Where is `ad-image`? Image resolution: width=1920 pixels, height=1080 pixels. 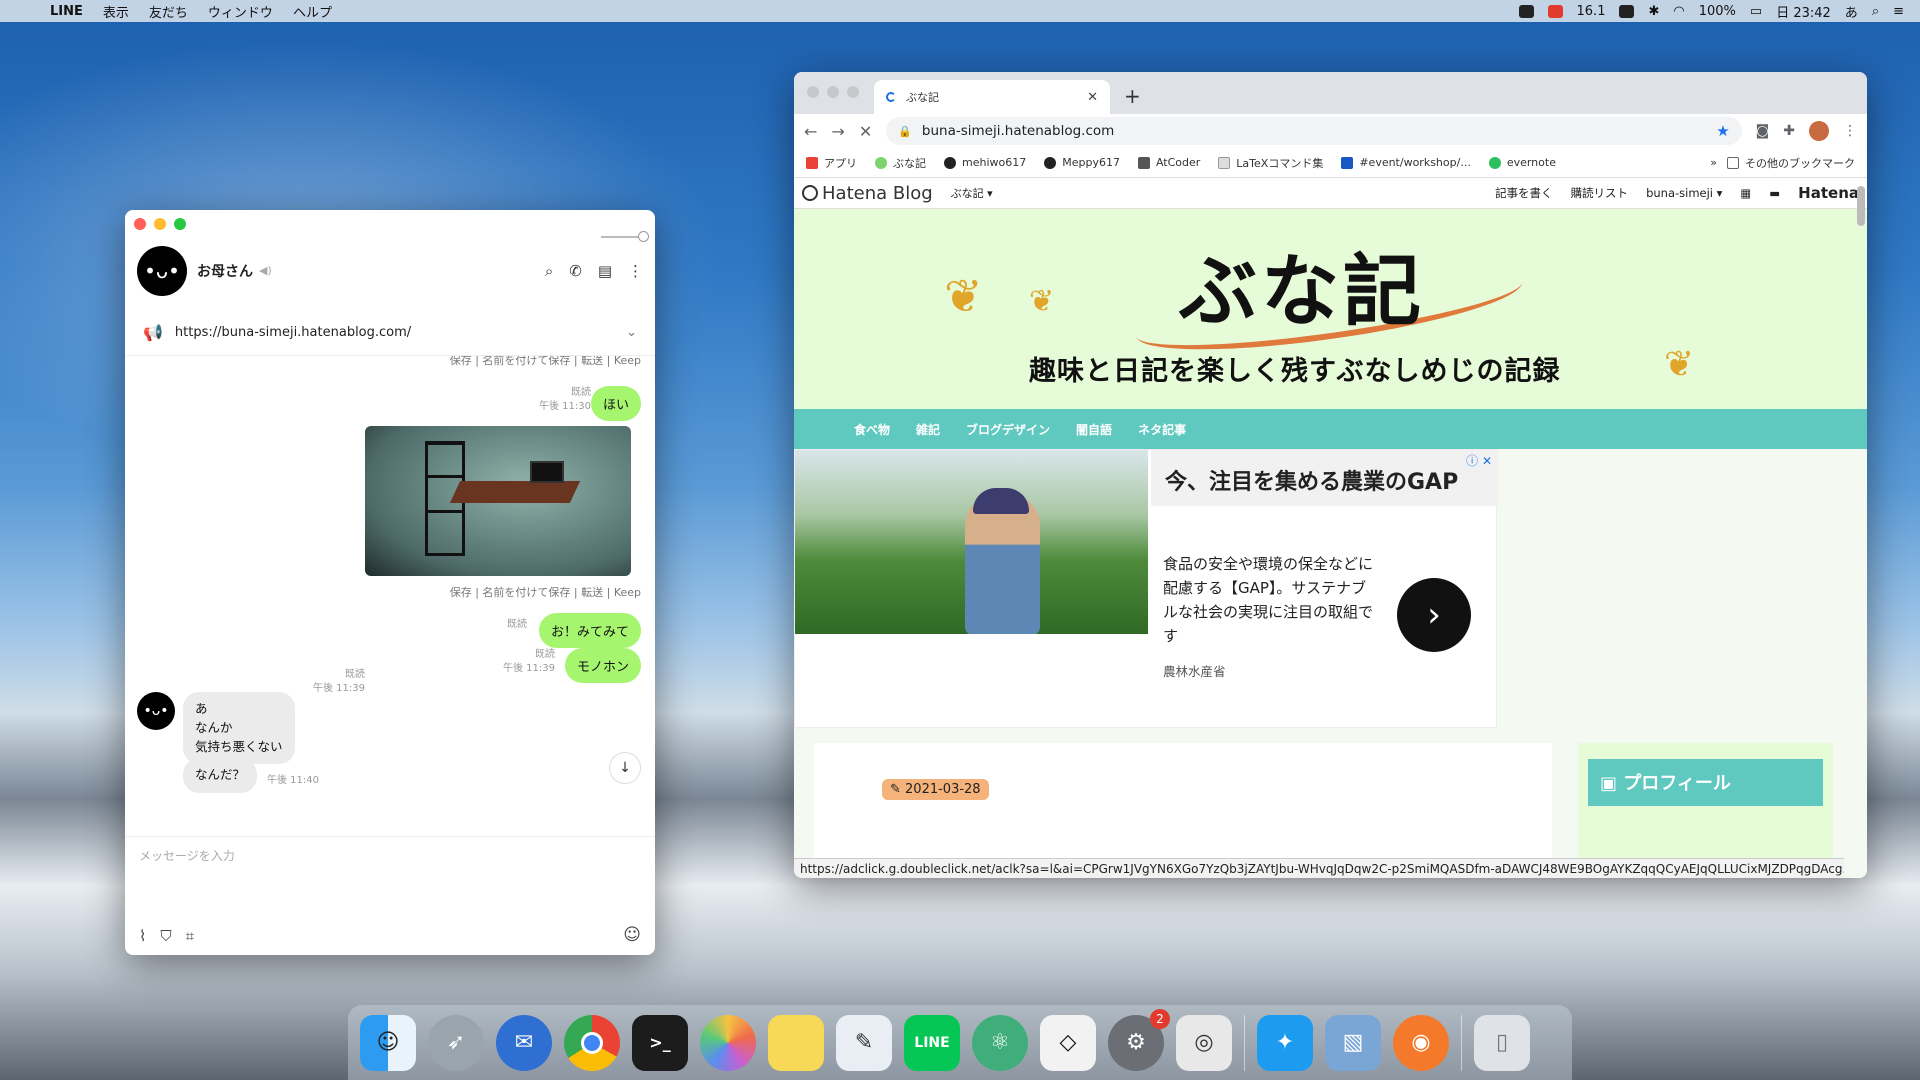
ad-image is located at coordinates (971, 542).